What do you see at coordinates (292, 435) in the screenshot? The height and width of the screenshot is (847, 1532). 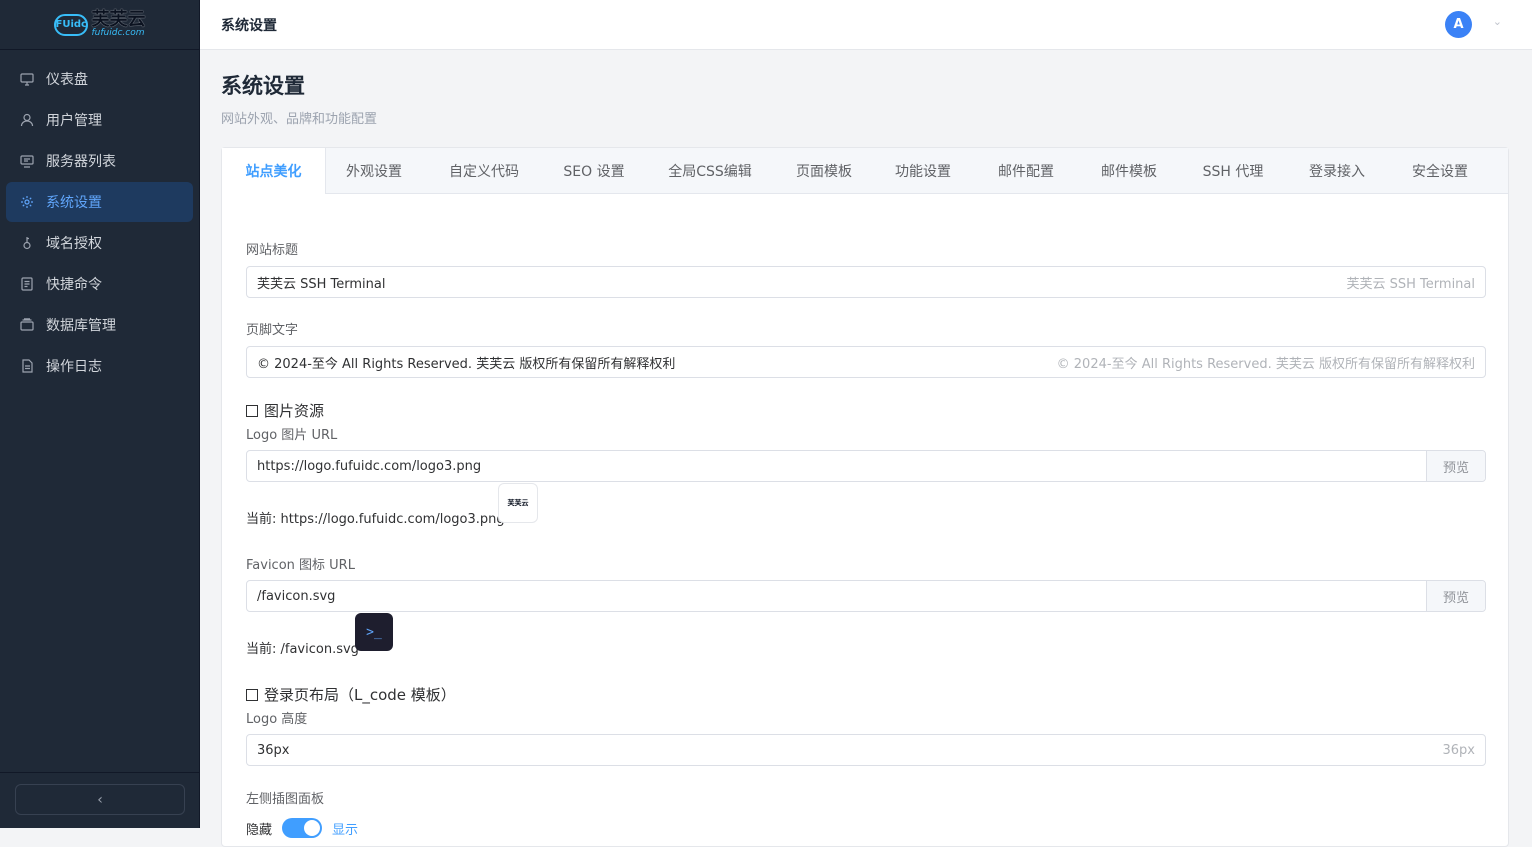 I see `logo-url-label: Logo 图片 URL` at bounding box center [292, 435].